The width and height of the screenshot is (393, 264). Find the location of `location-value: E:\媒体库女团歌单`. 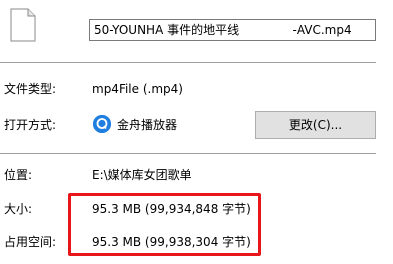

location-value: E:\媒体库女团歌单 is located at coordinates (142, 175).